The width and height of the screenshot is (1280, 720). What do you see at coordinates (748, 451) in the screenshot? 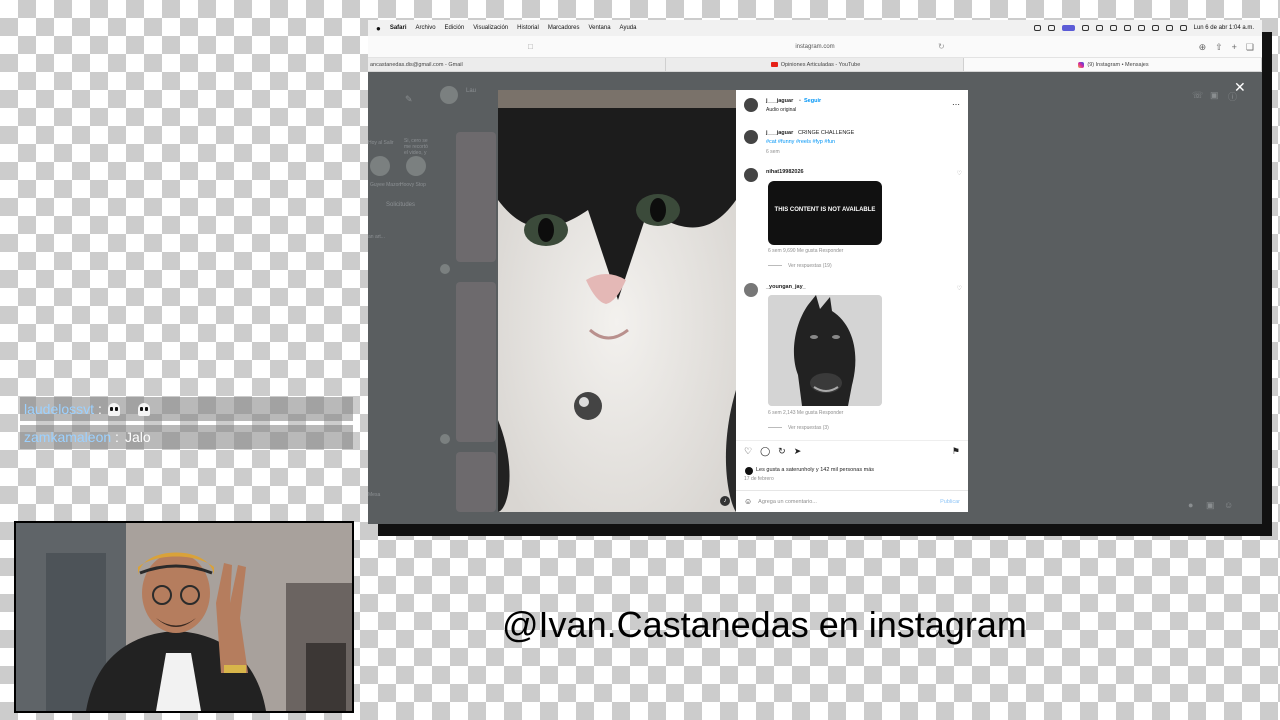
I see `heart-icon: ♡` at bounding box center [748, 451].